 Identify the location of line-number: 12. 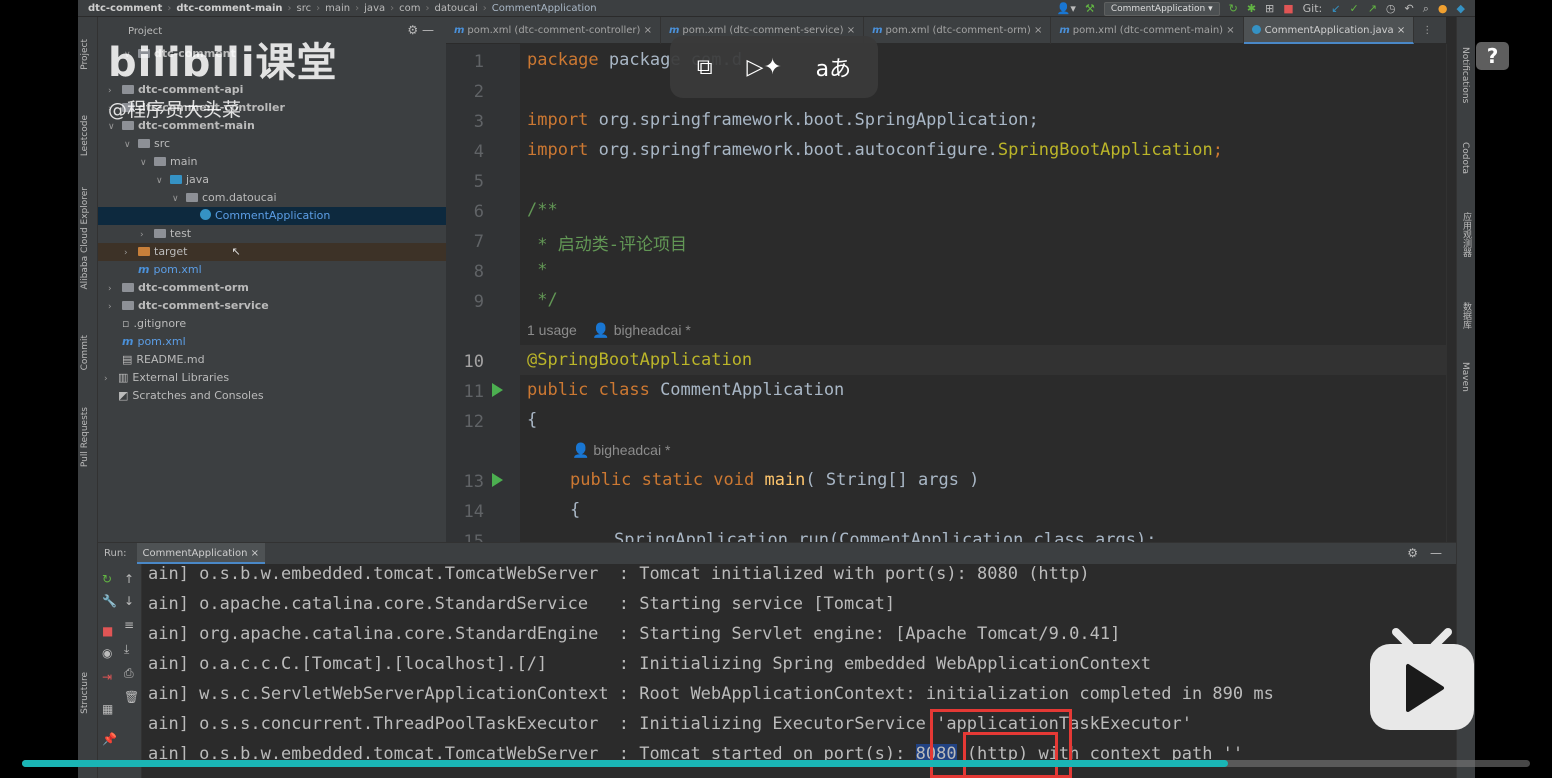
(473, 422).